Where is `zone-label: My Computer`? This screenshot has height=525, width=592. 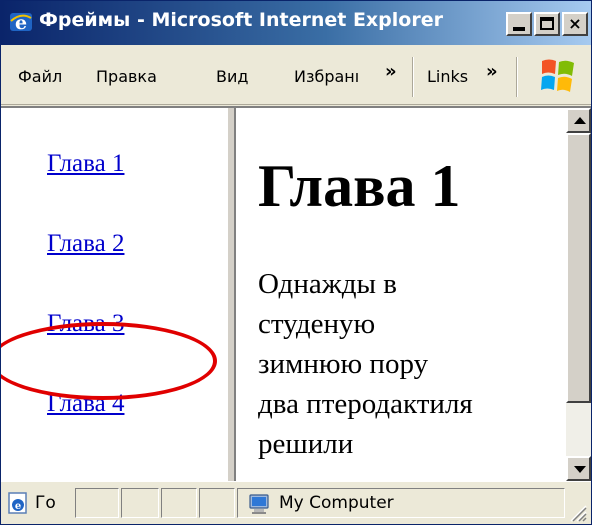
zone-label: My Computer is located at coordinates (336, 503).